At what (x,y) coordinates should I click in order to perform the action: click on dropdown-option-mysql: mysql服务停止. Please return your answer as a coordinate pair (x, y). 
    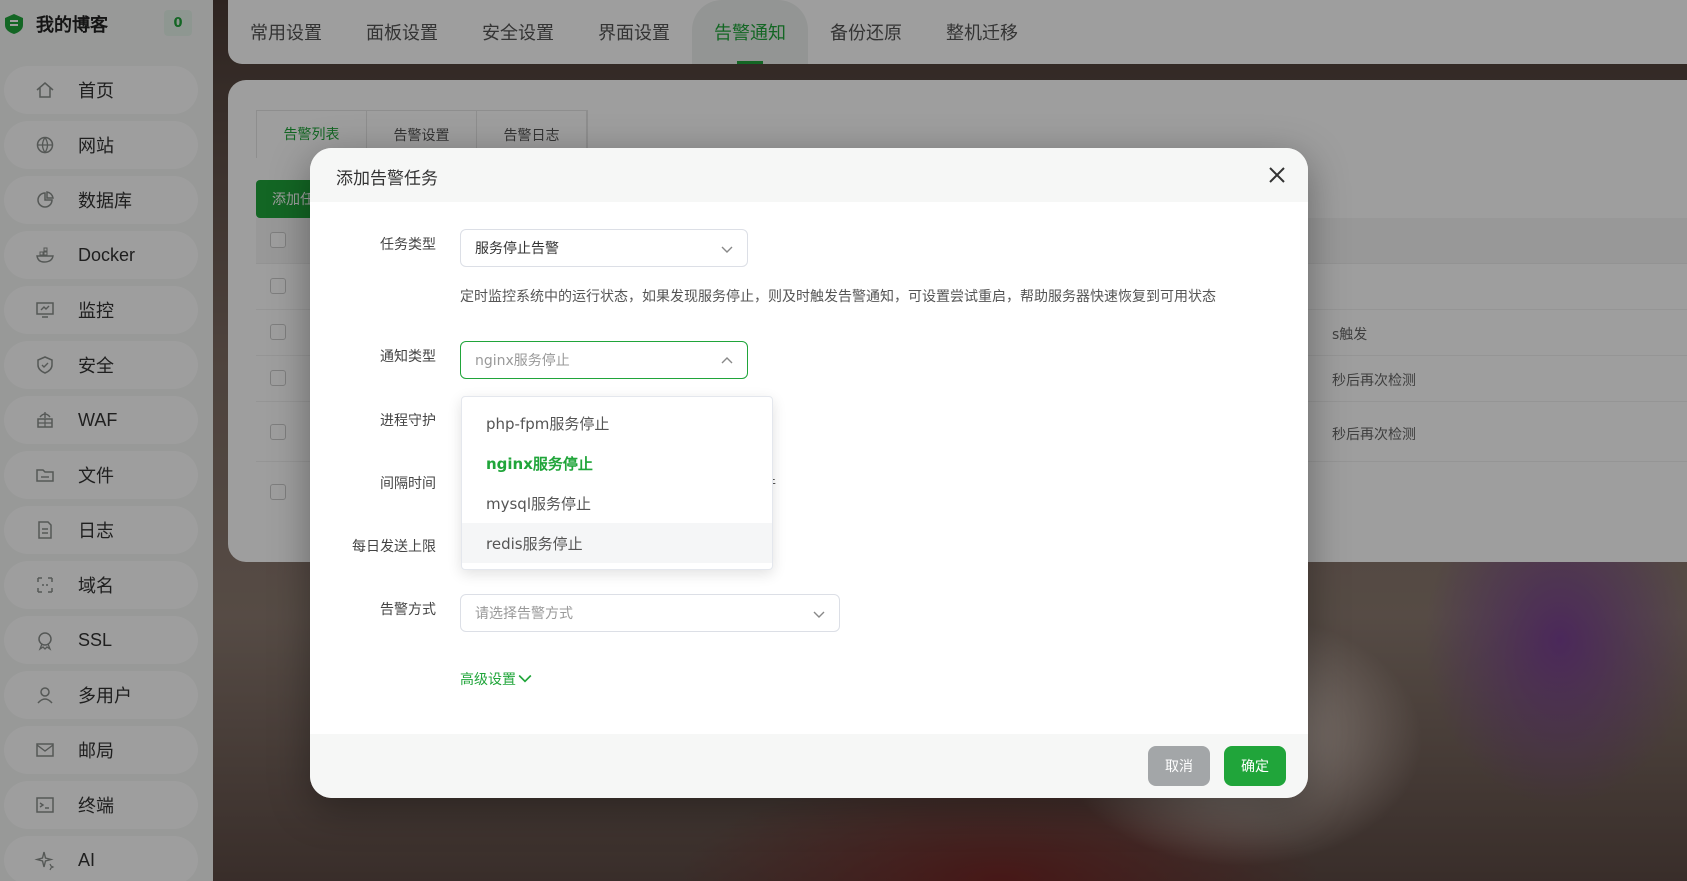
    Looking at the image, I should click on (617, 503).